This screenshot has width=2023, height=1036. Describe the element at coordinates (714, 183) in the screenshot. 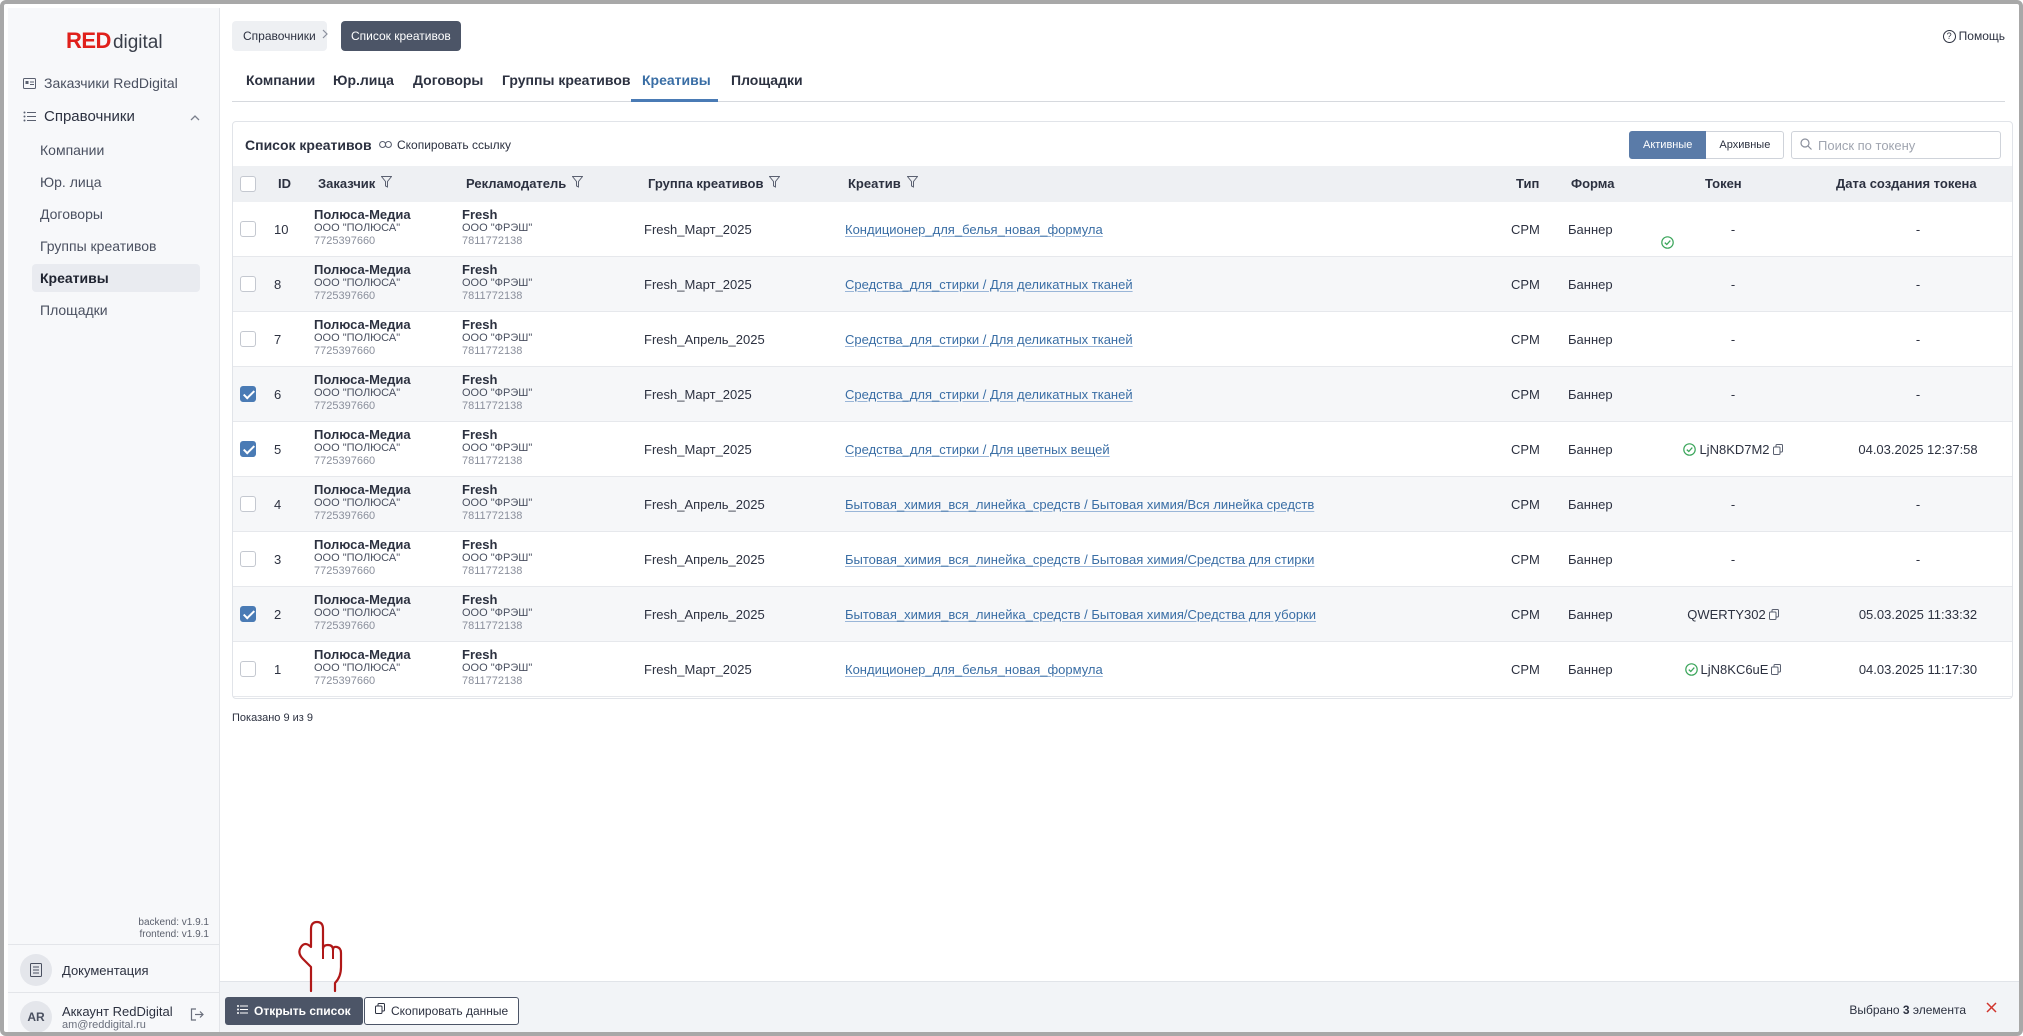

I see `column-creative-group: Группа креативов` at that location.